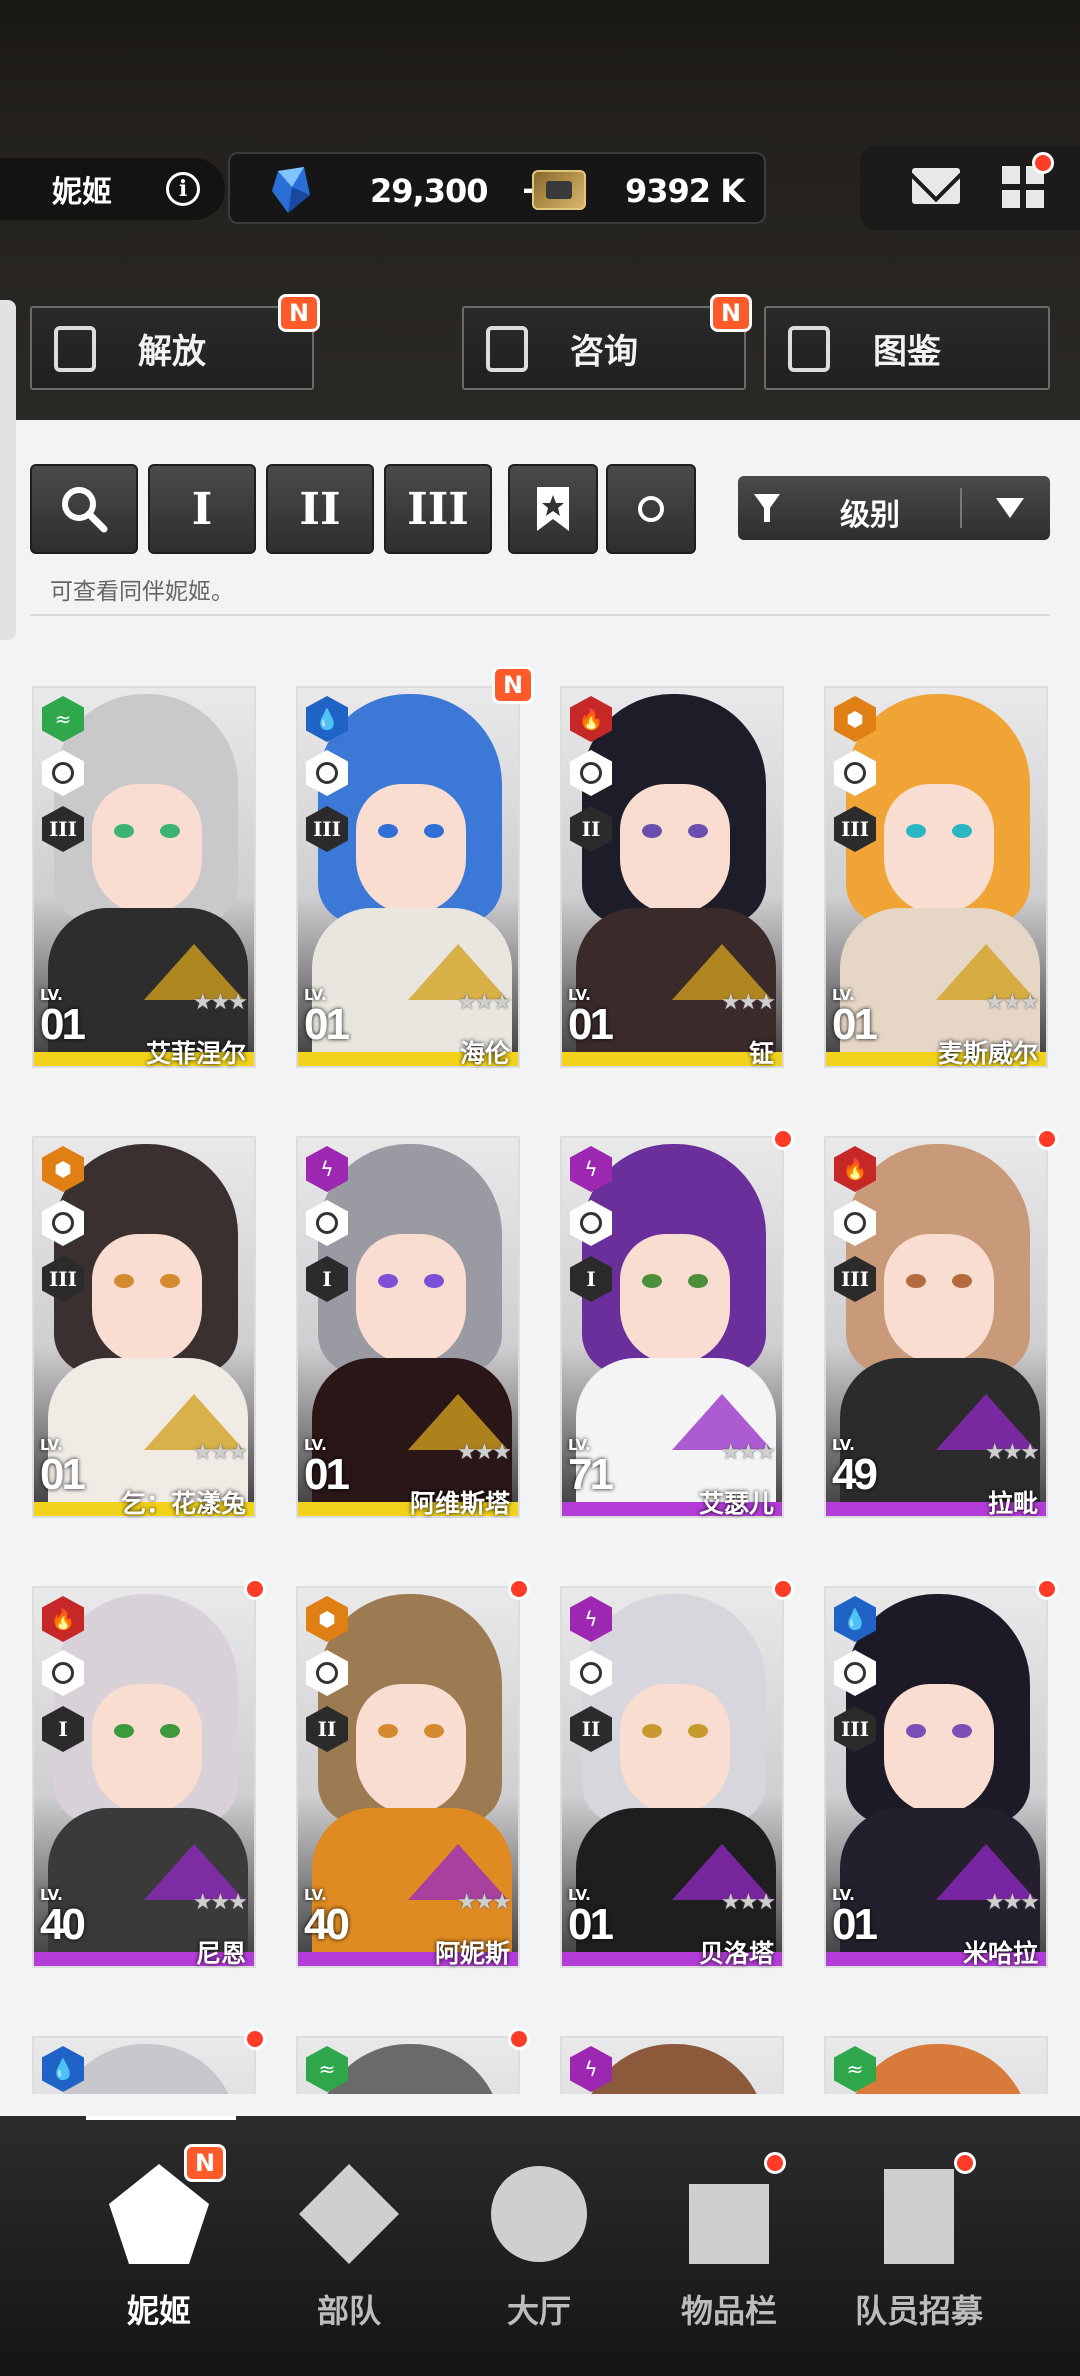  I want to click on level-value: 40, so click(63, 1924).